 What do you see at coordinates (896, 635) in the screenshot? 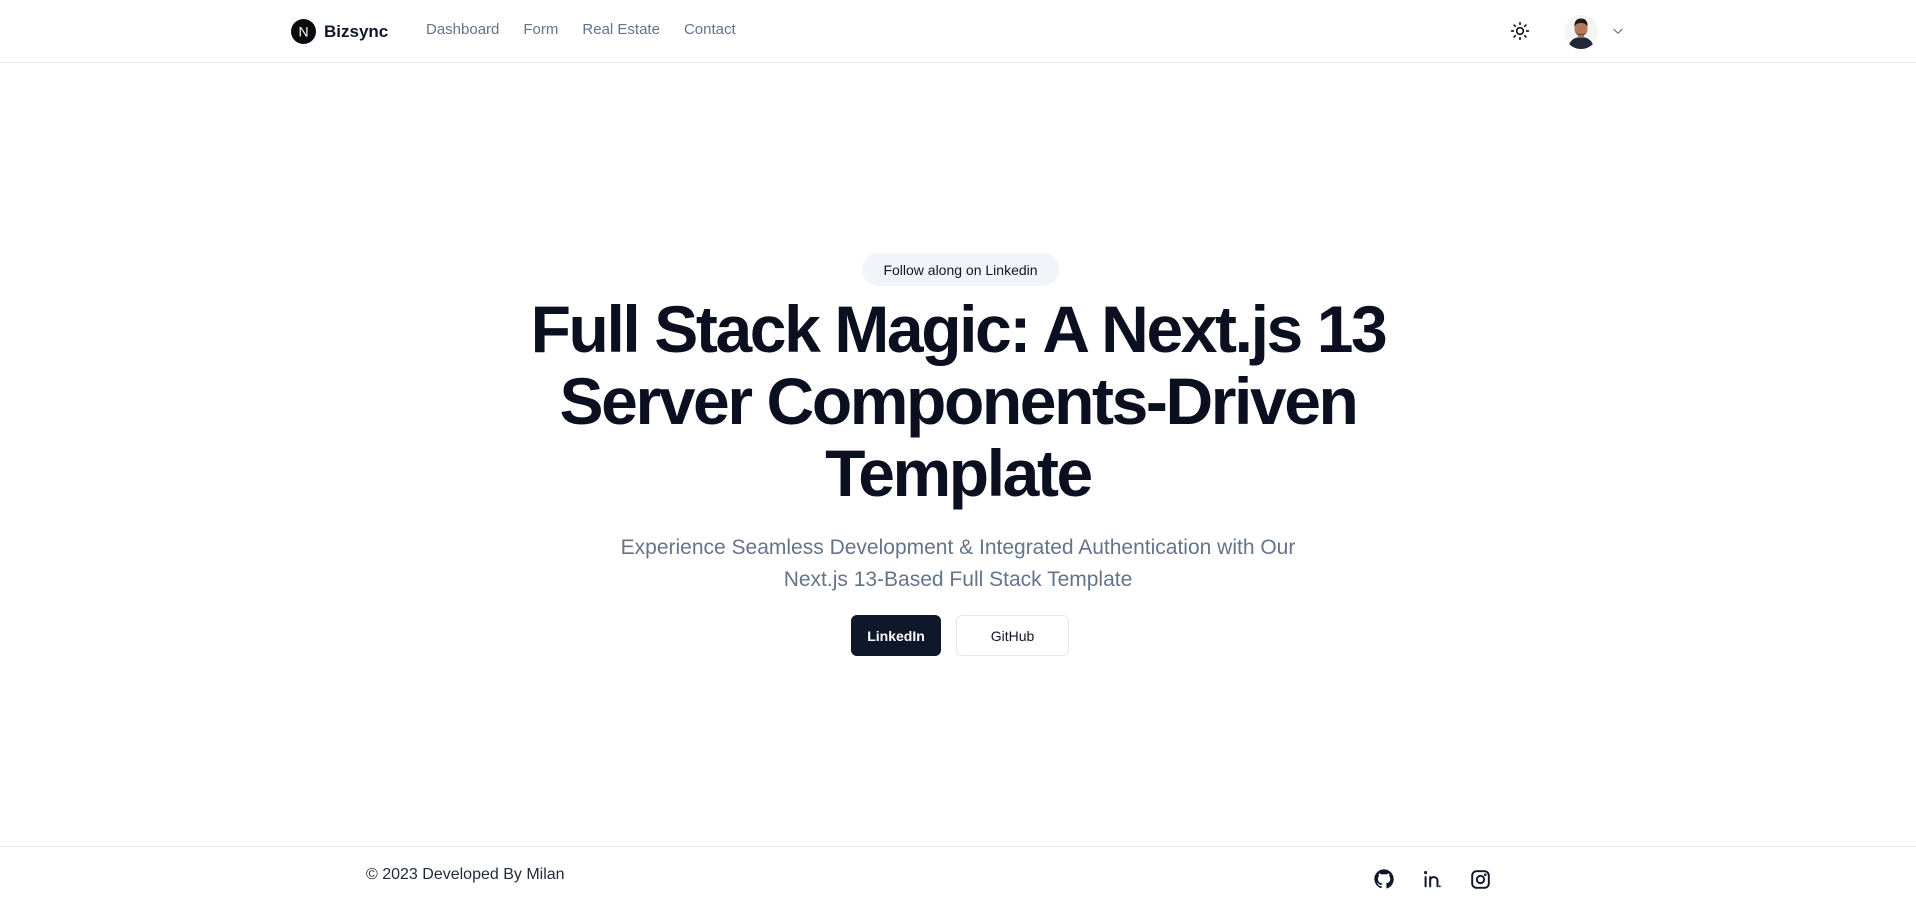
I see `linkedin-button: LinkedIn` at bounding box center [896, 635].